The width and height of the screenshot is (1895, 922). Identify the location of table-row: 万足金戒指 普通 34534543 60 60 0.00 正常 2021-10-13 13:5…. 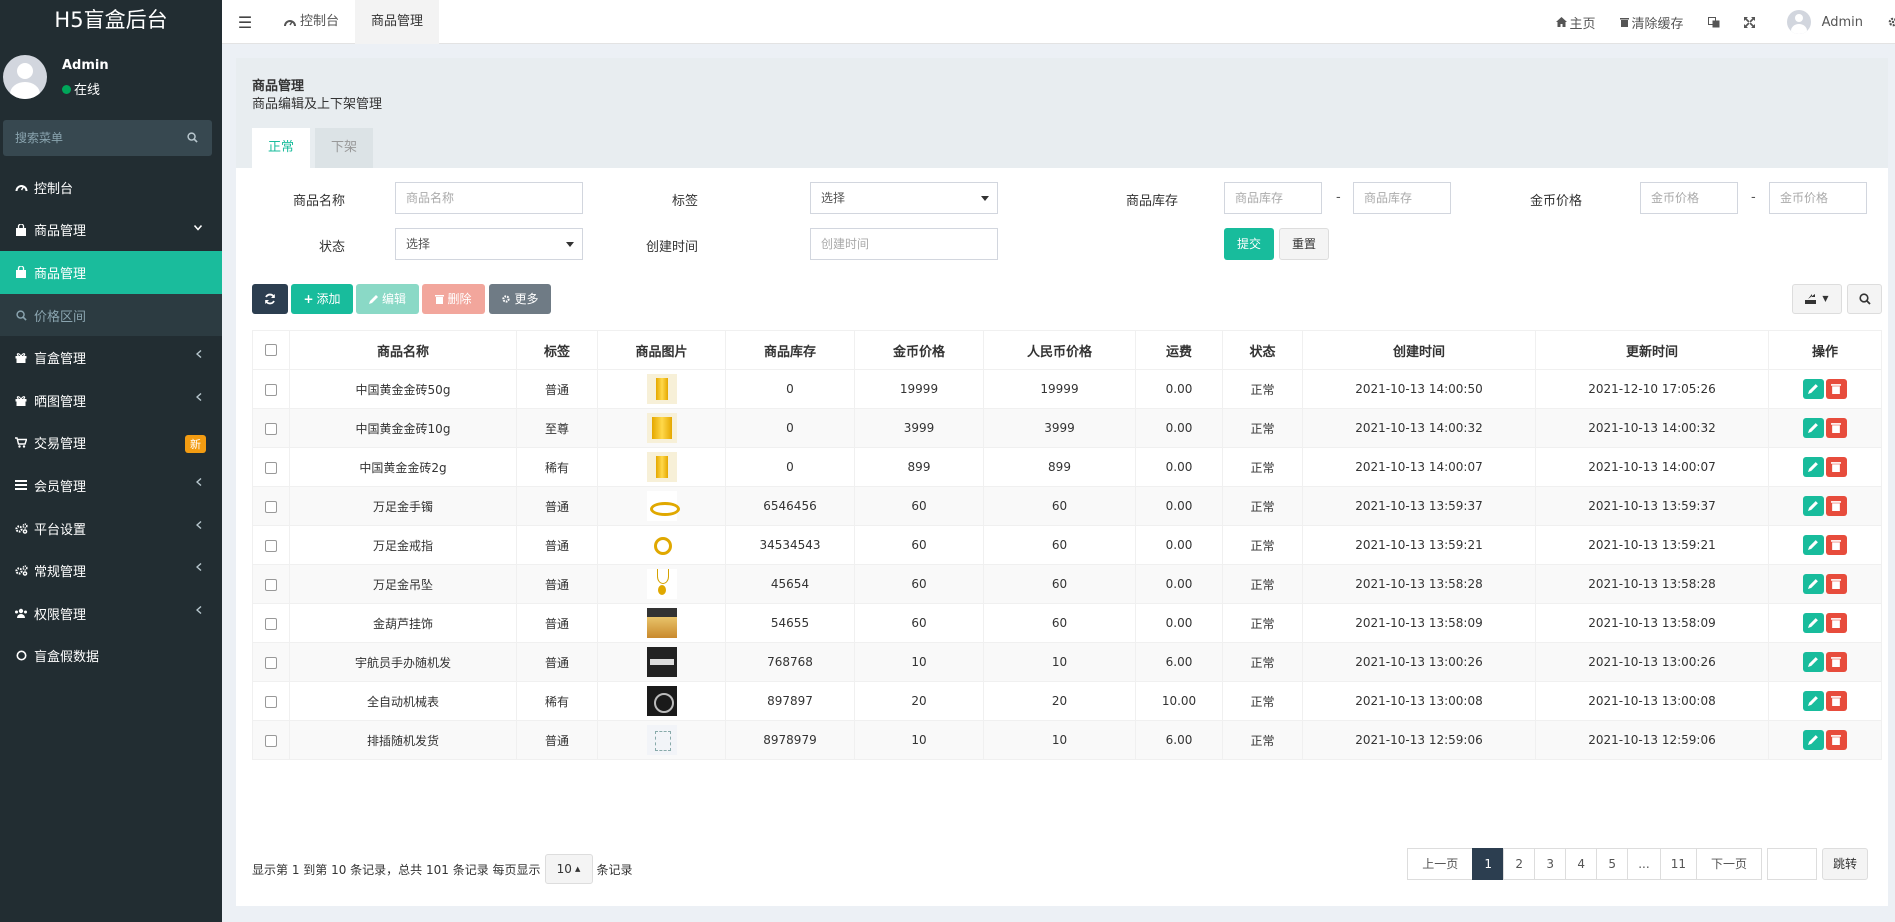
(1067, 545).